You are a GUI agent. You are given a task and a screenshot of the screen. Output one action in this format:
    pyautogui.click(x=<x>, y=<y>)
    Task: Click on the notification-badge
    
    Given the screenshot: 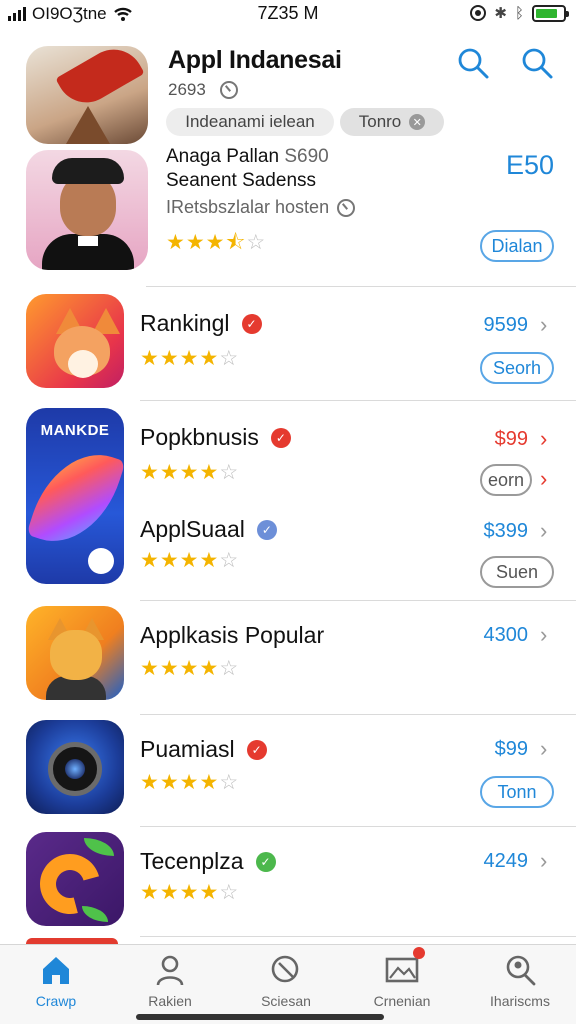 What is the action you would take?
    pyautogui.click(x=419, y=953)
    